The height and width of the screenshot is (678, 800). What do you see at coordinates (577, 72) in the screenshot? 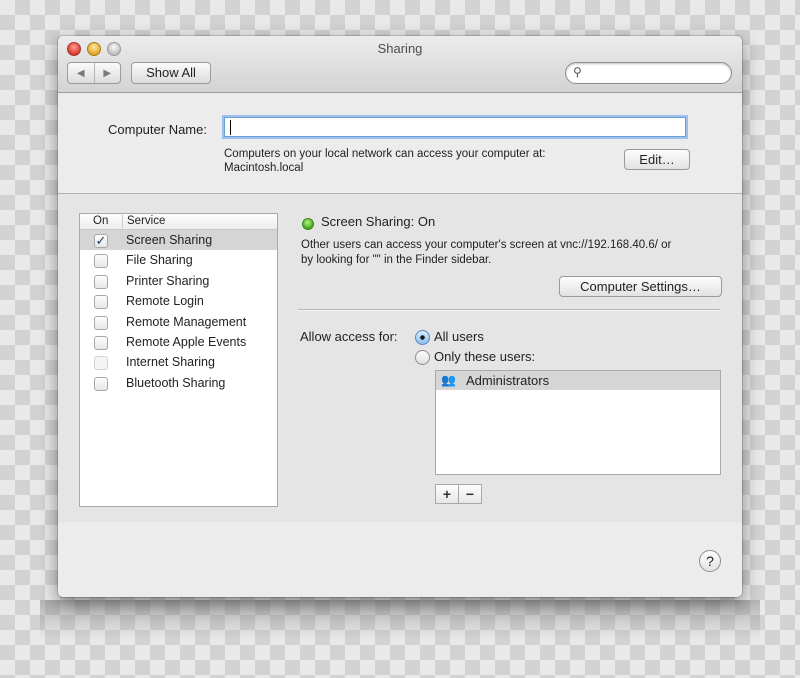
I see `search-icon: ⚲` at bounding box center [577, 72].